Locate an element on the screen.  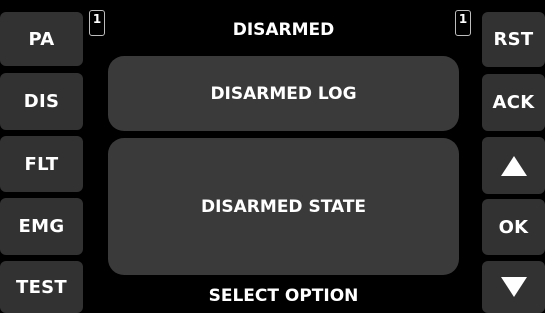
test-button-label: TEST is located at coordinates (41, 287).